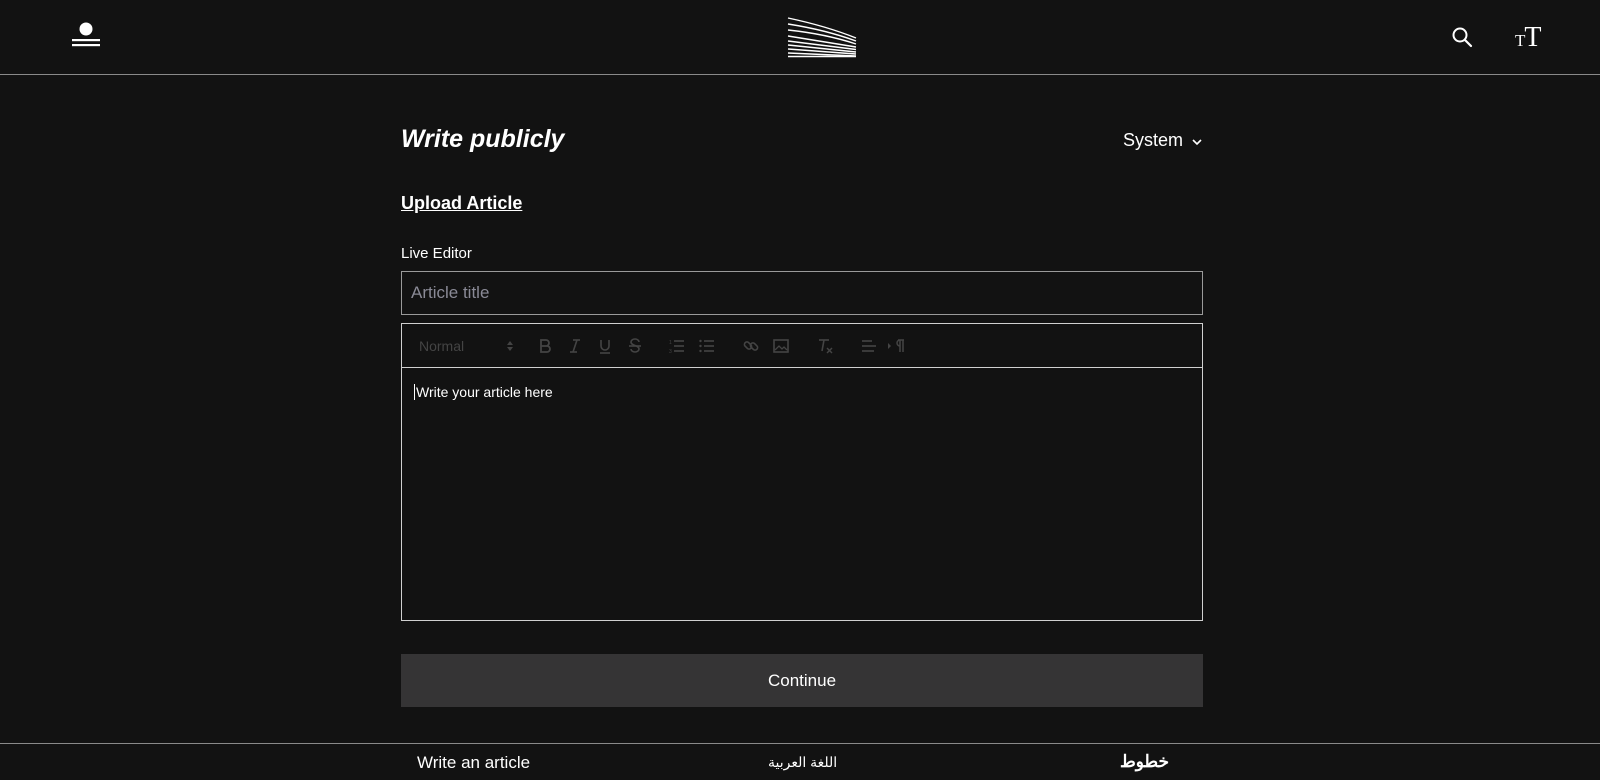  Describe the element at coordinates (575, 346) in the screenshot. I see `italic-icon` at that location.